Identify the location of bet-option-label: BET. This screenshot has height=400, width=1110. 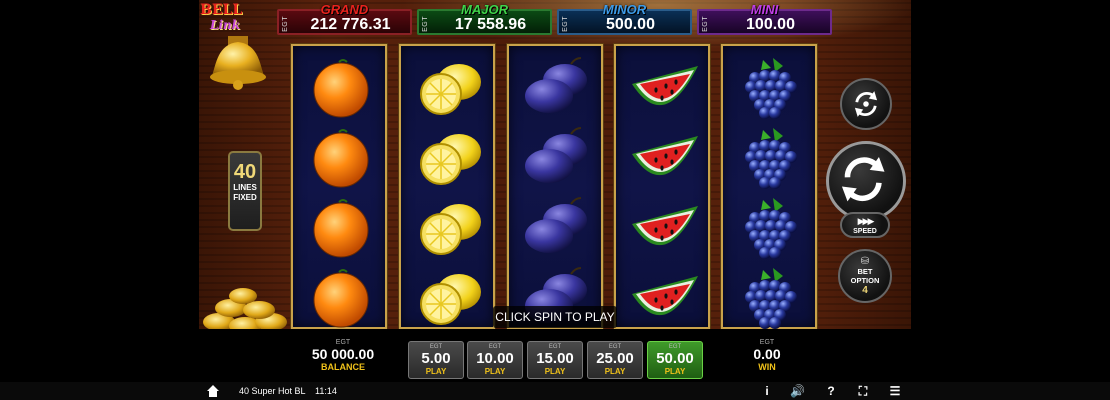
(865, 271).